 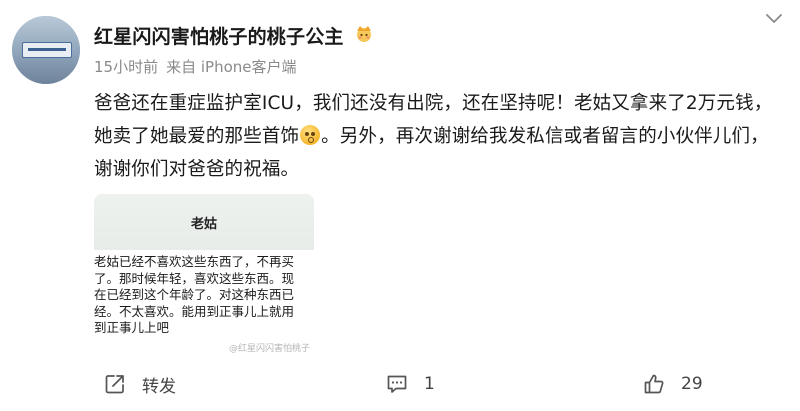 I want to click on like-button: 29, so click(x=673, y=384).